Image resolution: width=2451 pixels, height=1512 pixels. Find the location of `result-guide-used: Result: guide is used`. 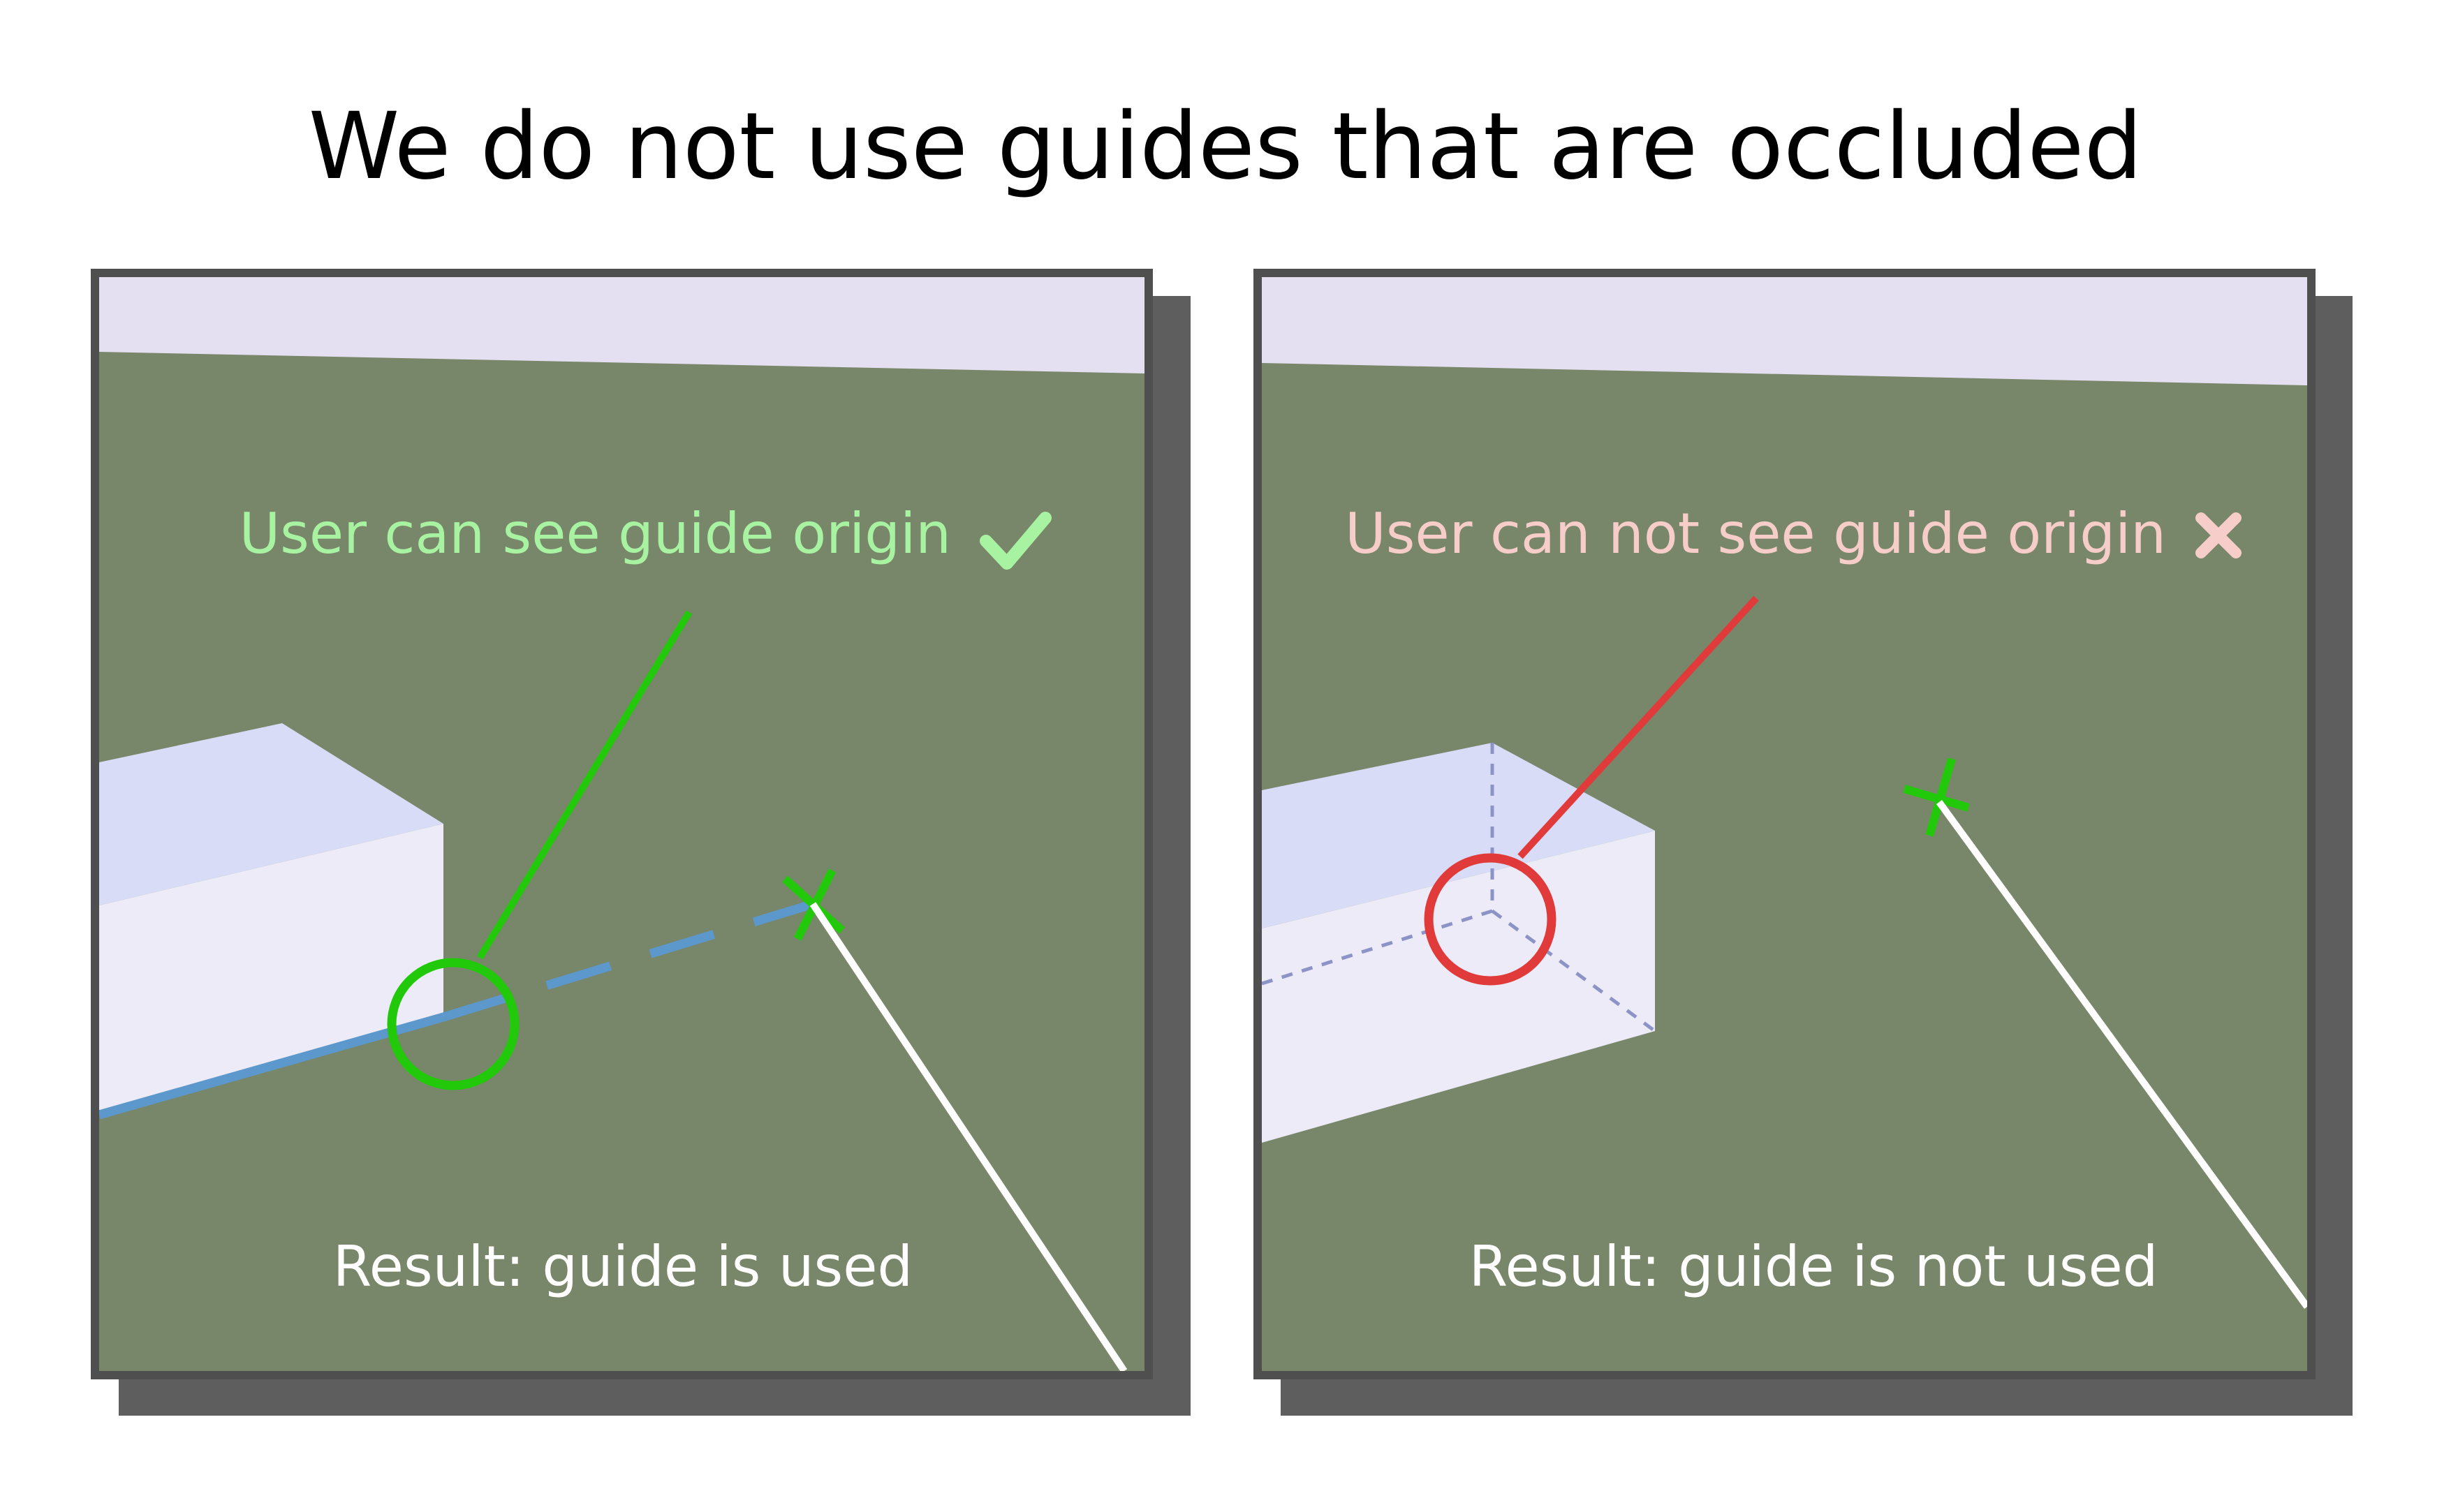

result-guide-used: Result: guide is used is located at coordinates (623, 1266).